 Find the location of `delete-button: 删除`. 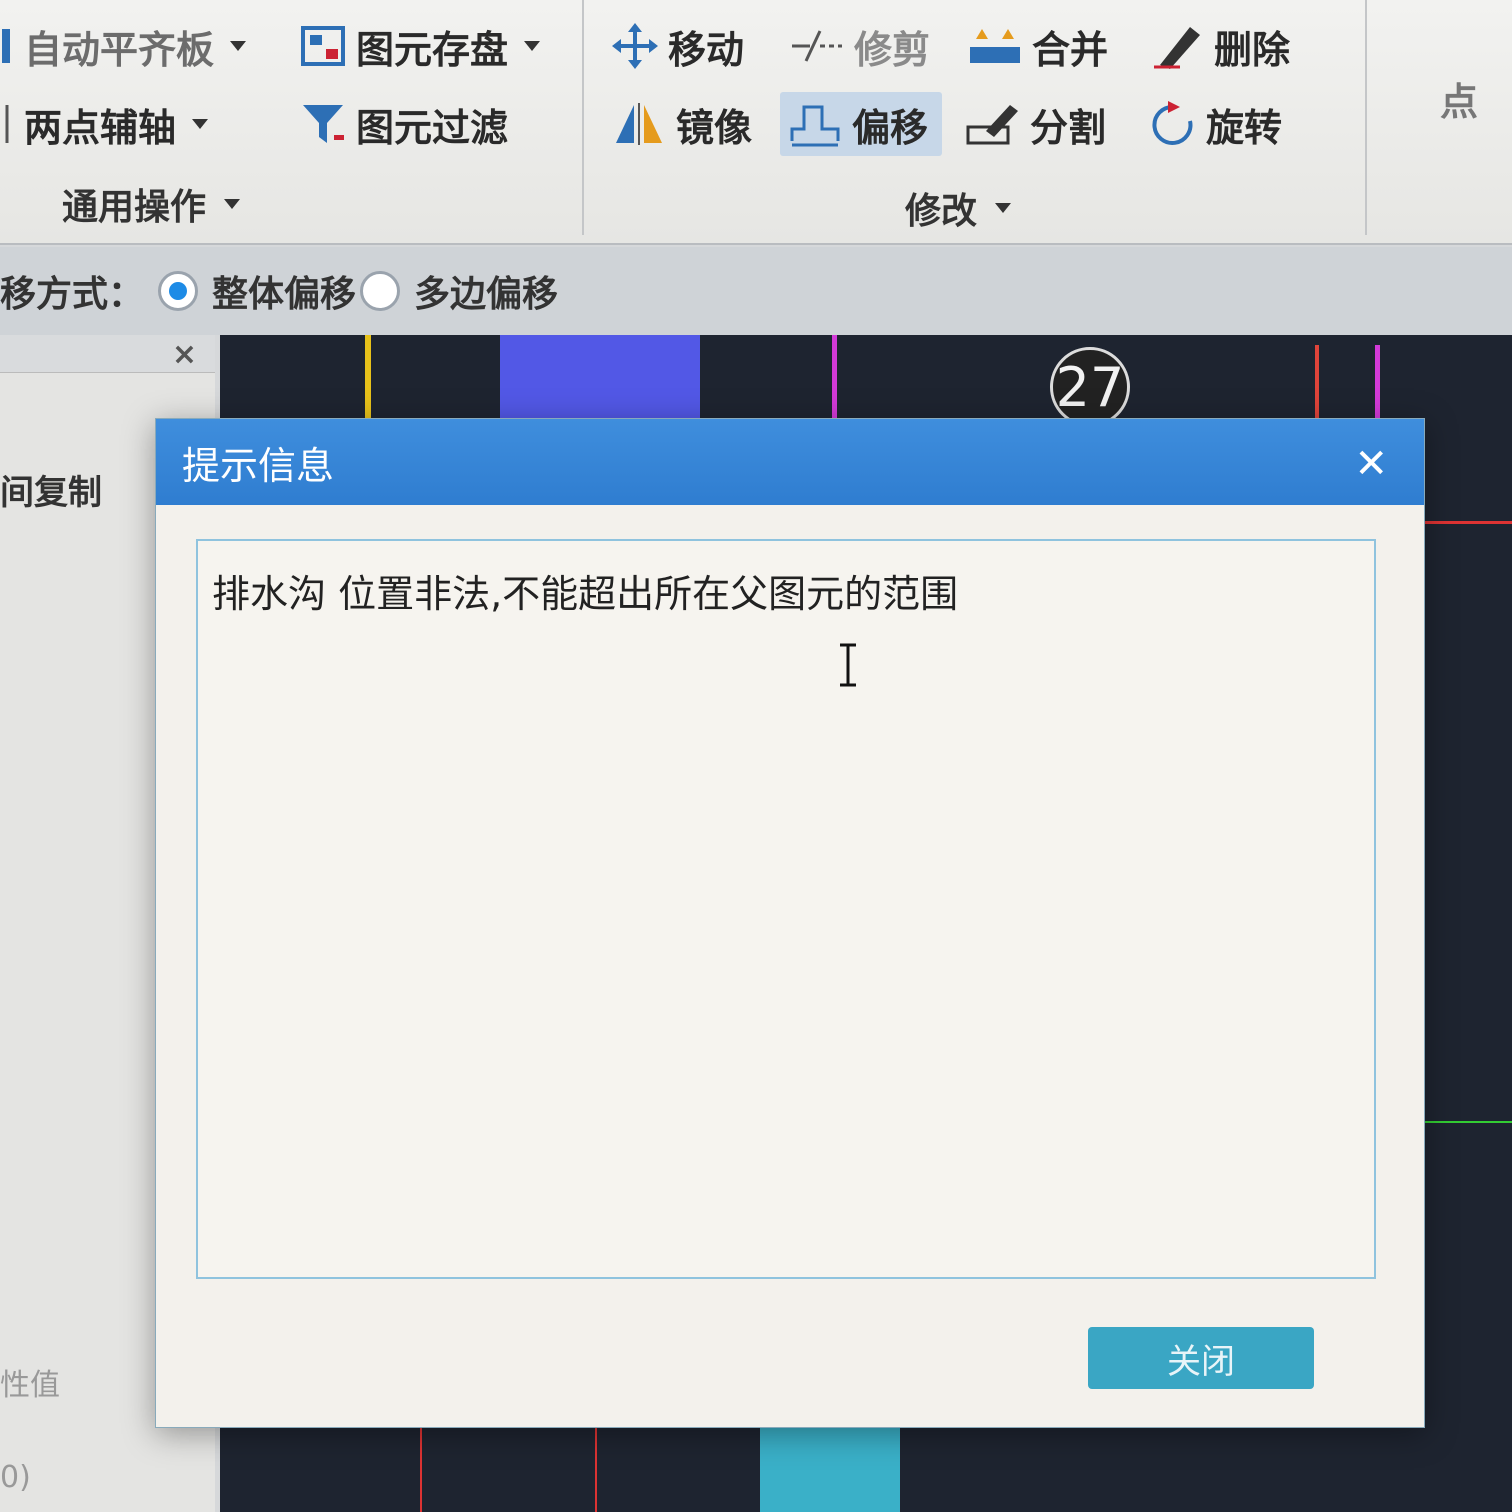

delete-button: 删除 is located at coordinates (1220, 46).